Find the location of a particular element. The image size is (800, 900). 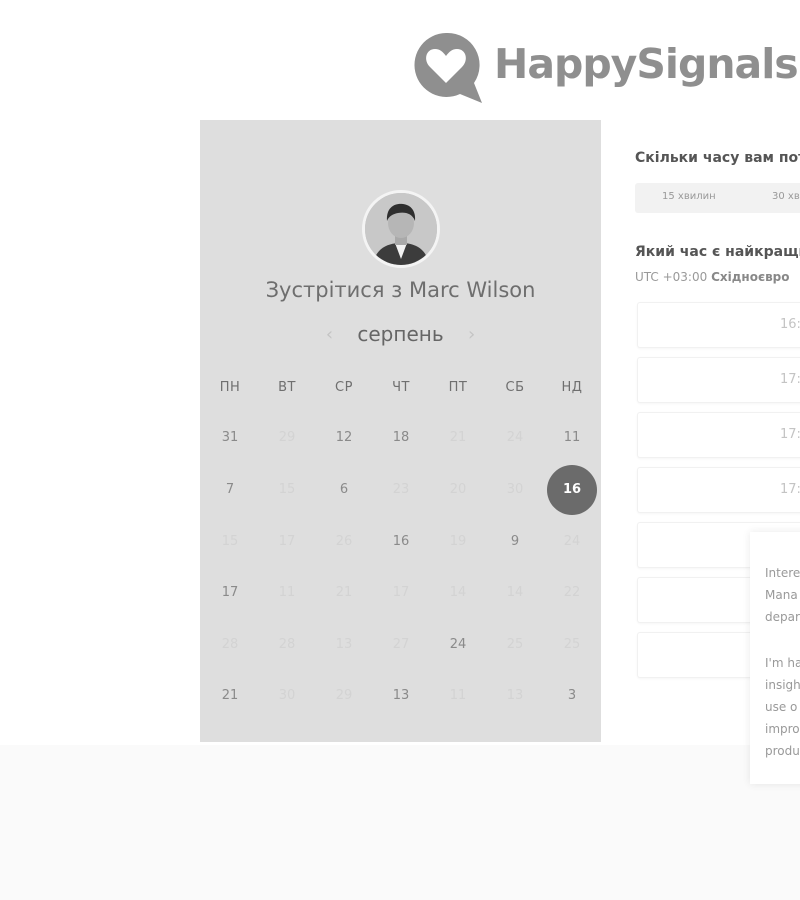

meeting-title: Зустрітися з Marc Wilson is located at coordinates (400, 290).